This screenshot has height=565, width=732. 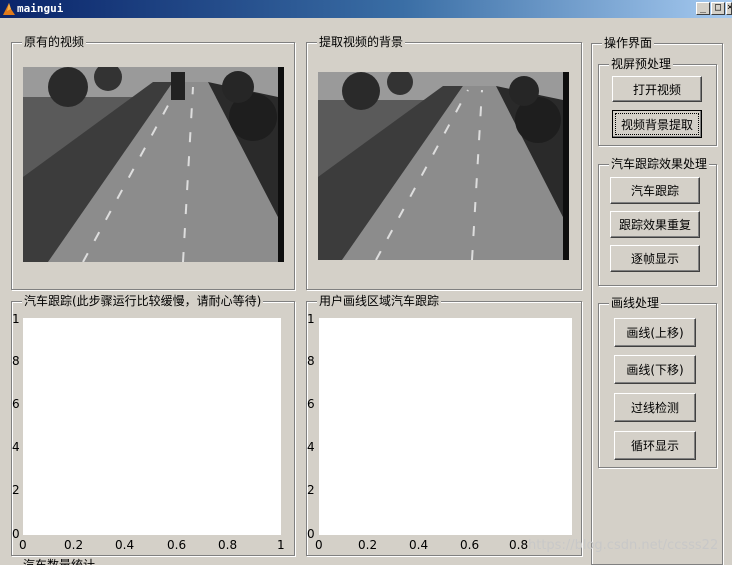 I want to click on ytick: 0, so click(x=311, y=534).